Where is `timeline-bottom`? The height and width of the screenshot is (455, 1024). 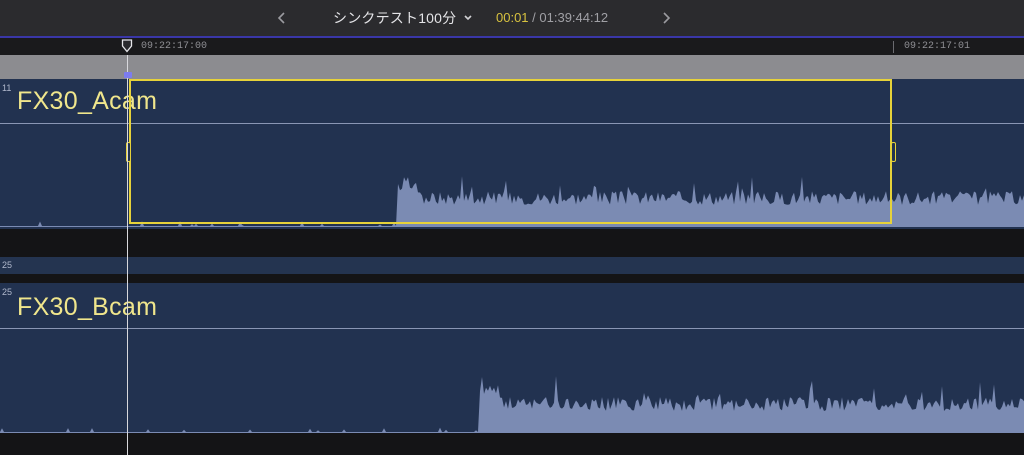
timeline-bottom is located at coordinates (512, 444).